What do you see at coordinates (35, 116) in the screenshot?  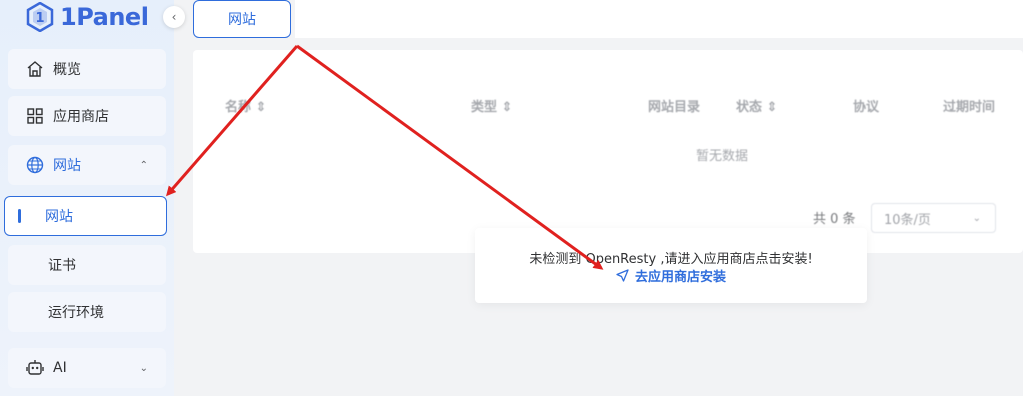 I see `grid-icon` at bounding box center [35, 116].